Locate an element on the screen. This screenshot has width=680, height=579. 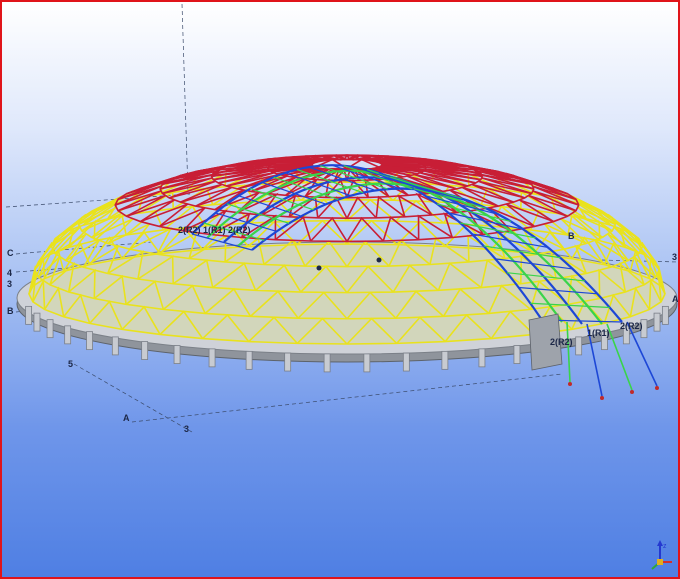
grid-label-a: A is located at coordinates (126, 418).